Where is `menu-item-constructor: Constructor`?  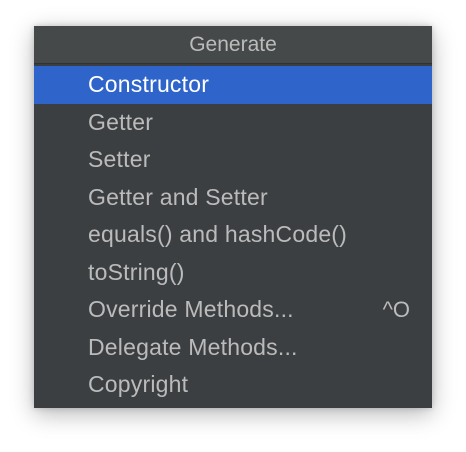 menu-item-constructor: Constructor is located at coordinates (233, 85).